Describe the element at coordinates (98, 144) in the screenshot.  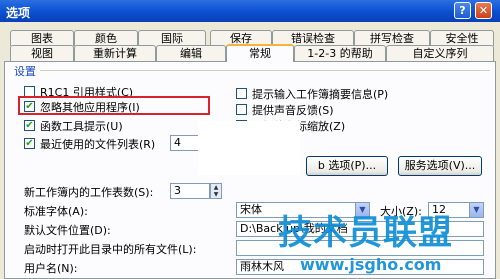
I see `recent-files-label: 最近使用的文件列表(R)` at that location.